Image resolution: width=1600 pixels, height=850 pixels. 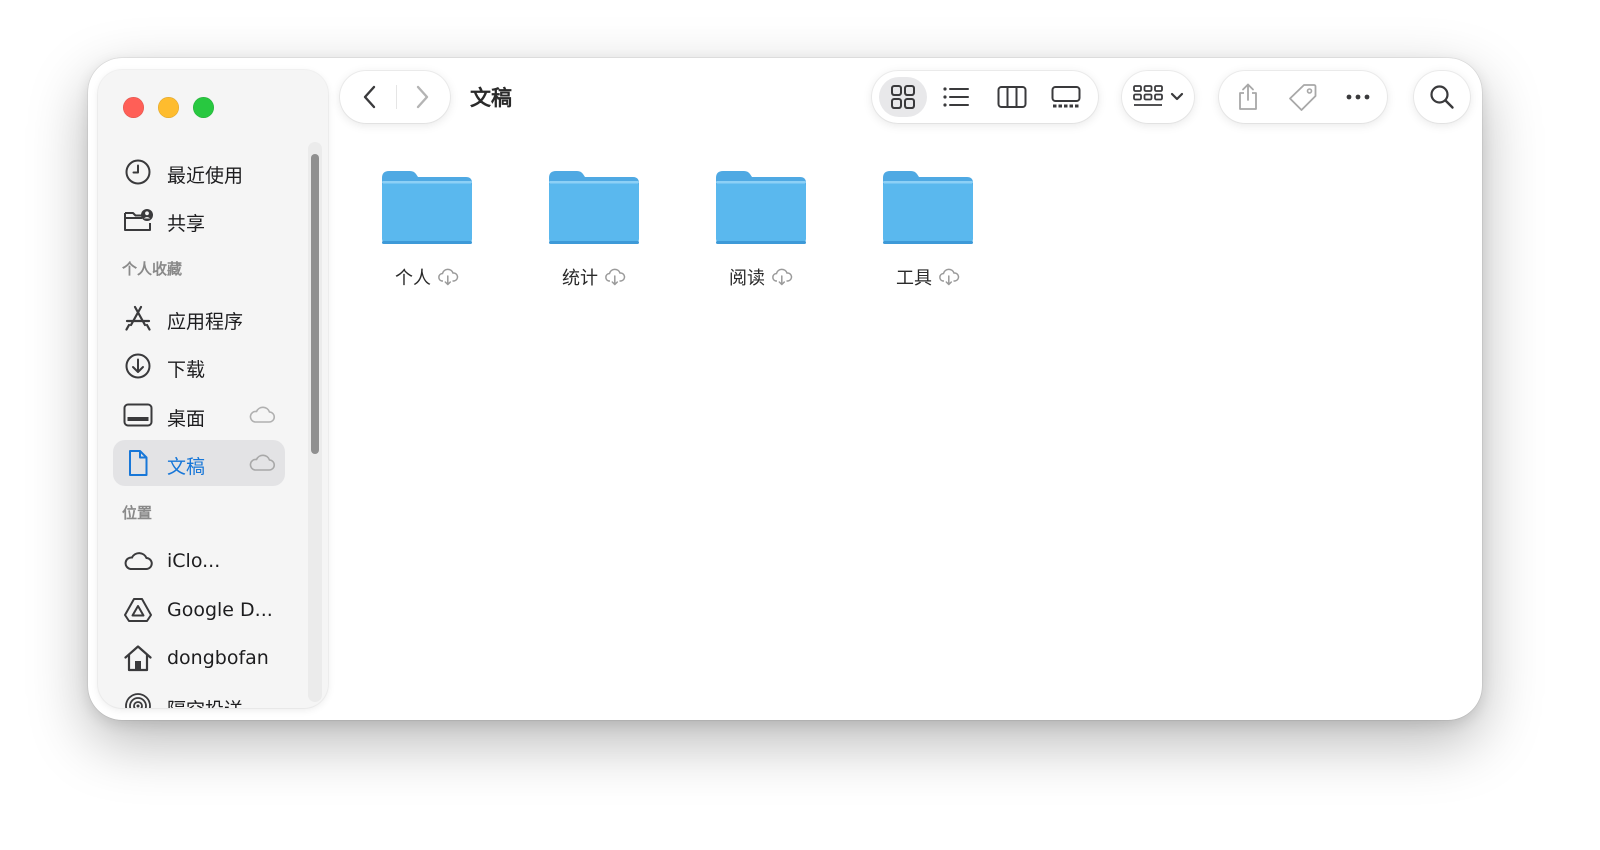 What do you see at coordinates (133, 107) in the screenshot?
I see `close-button` at bounding box center [133, 107].